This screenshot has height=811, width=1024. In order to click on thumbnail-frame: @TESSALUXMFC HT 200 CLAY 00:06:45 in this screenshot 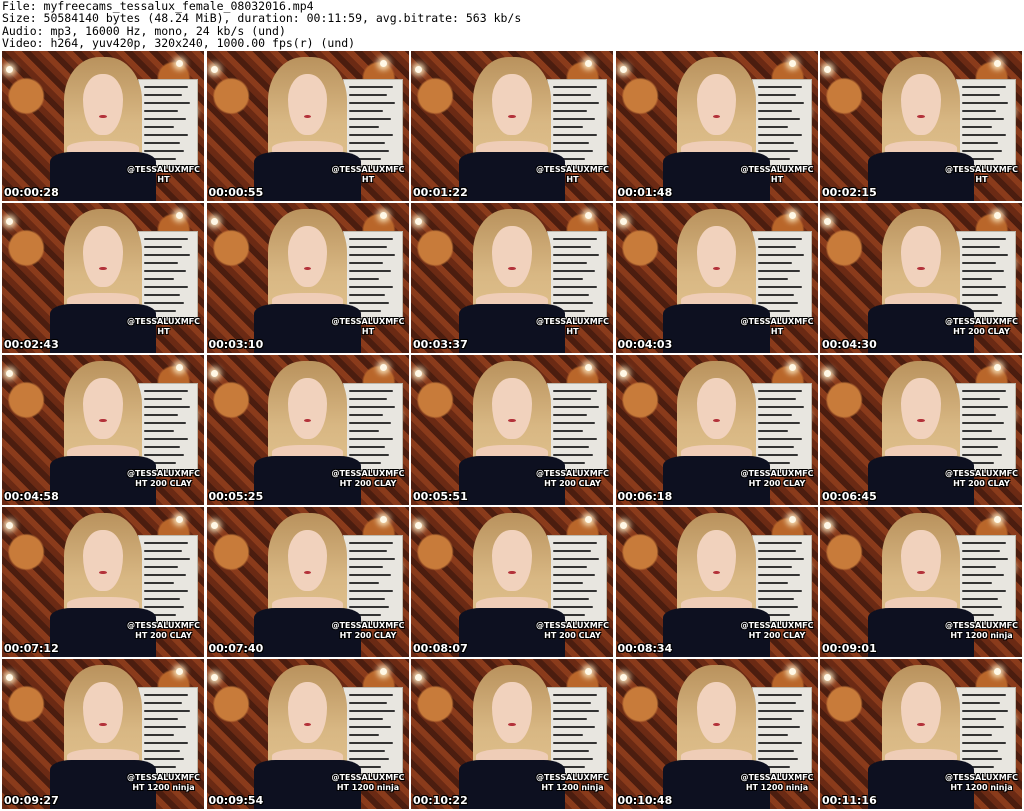, I will do `click(921, 430)`.